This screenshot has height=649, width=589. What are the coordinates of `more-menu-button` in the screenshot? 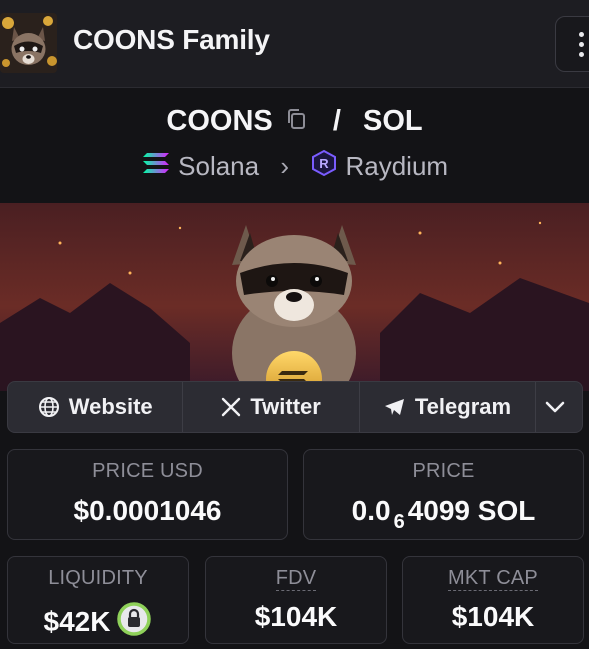 It's located at (572, 44).